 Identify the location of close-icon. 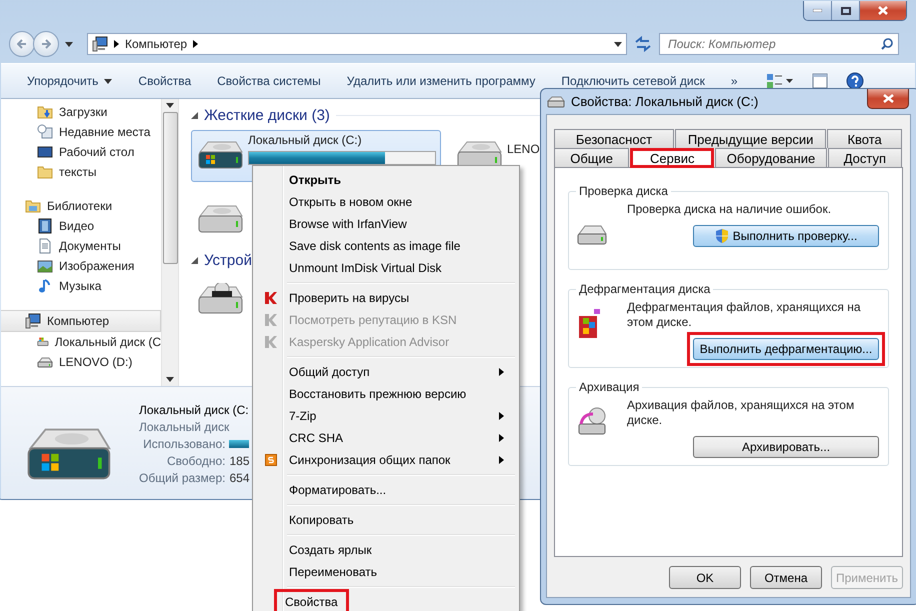
(888, 98).